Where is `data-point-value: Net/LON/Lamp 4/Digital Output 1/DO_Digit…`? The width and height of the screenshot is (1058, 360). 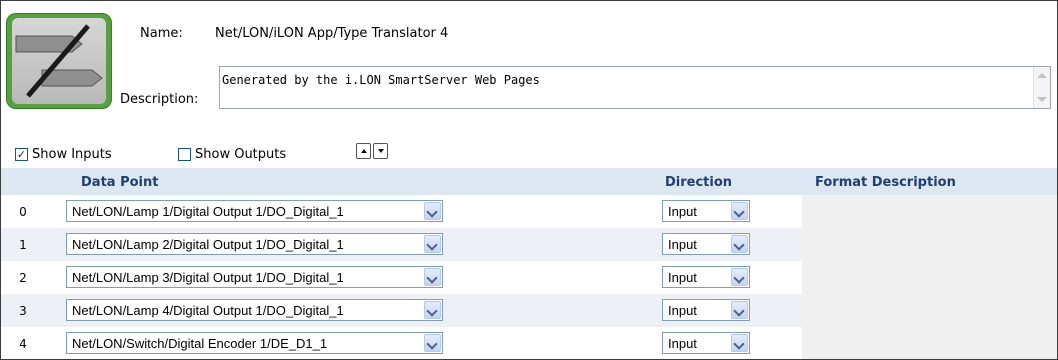
data-point-value: Net/LON/Lamp 4/Digital Output 1/DO_Digit… is located at coordinates (208, 310).